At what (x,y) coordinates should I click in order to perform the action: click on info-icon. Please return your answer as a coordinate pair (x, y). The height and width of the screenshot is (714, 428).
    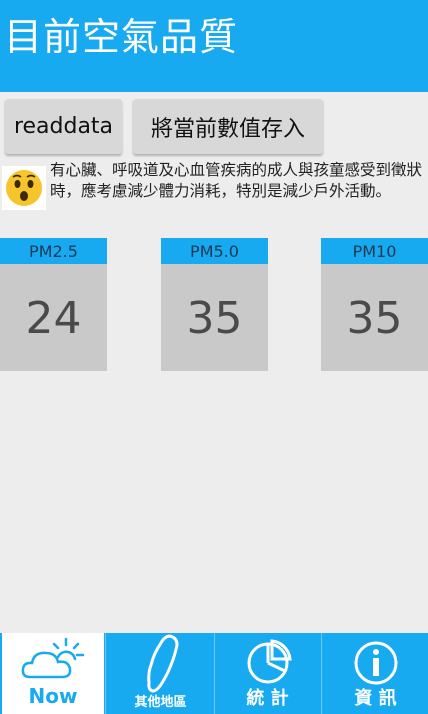
    Looking at the image, I should click on (375, 663).